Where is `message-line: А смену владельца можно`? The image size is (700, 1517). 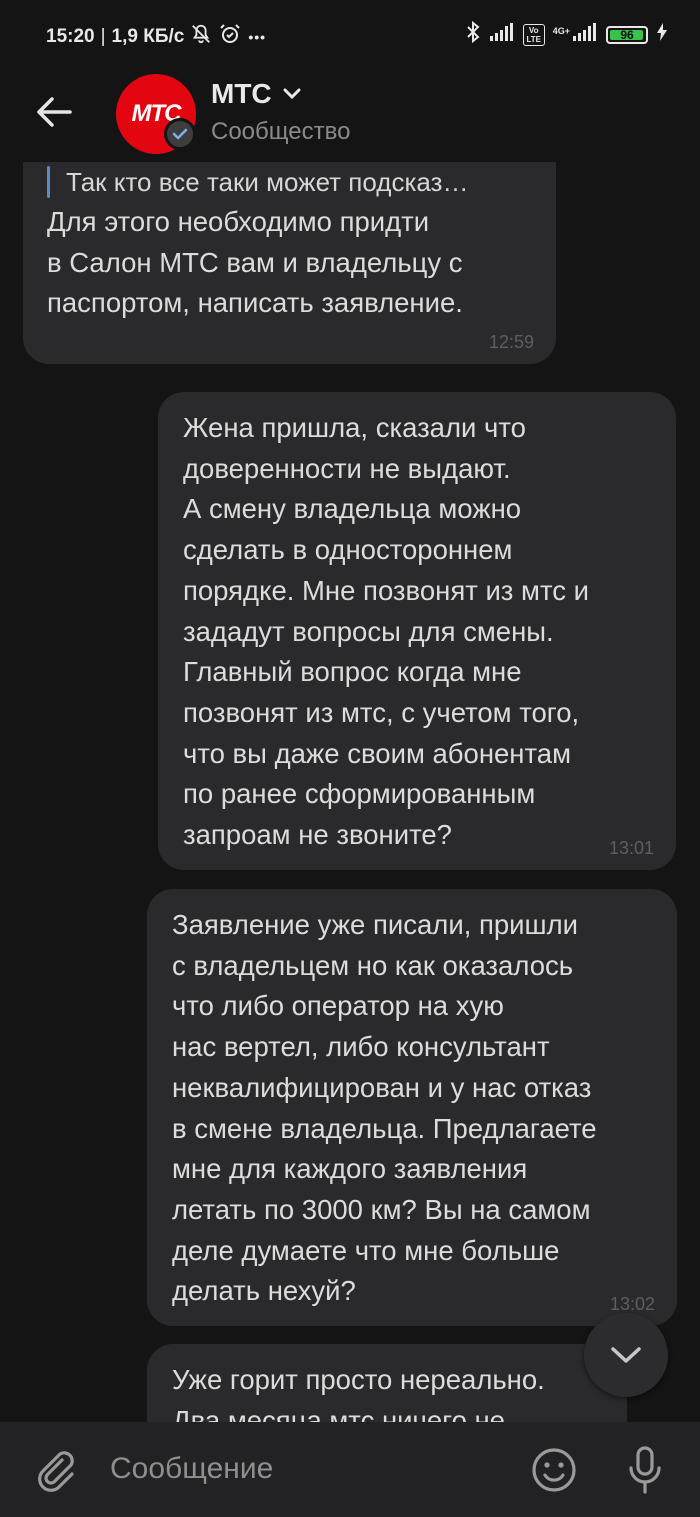
message-line: А смену владельца можно is located at coordinates (352, 509).